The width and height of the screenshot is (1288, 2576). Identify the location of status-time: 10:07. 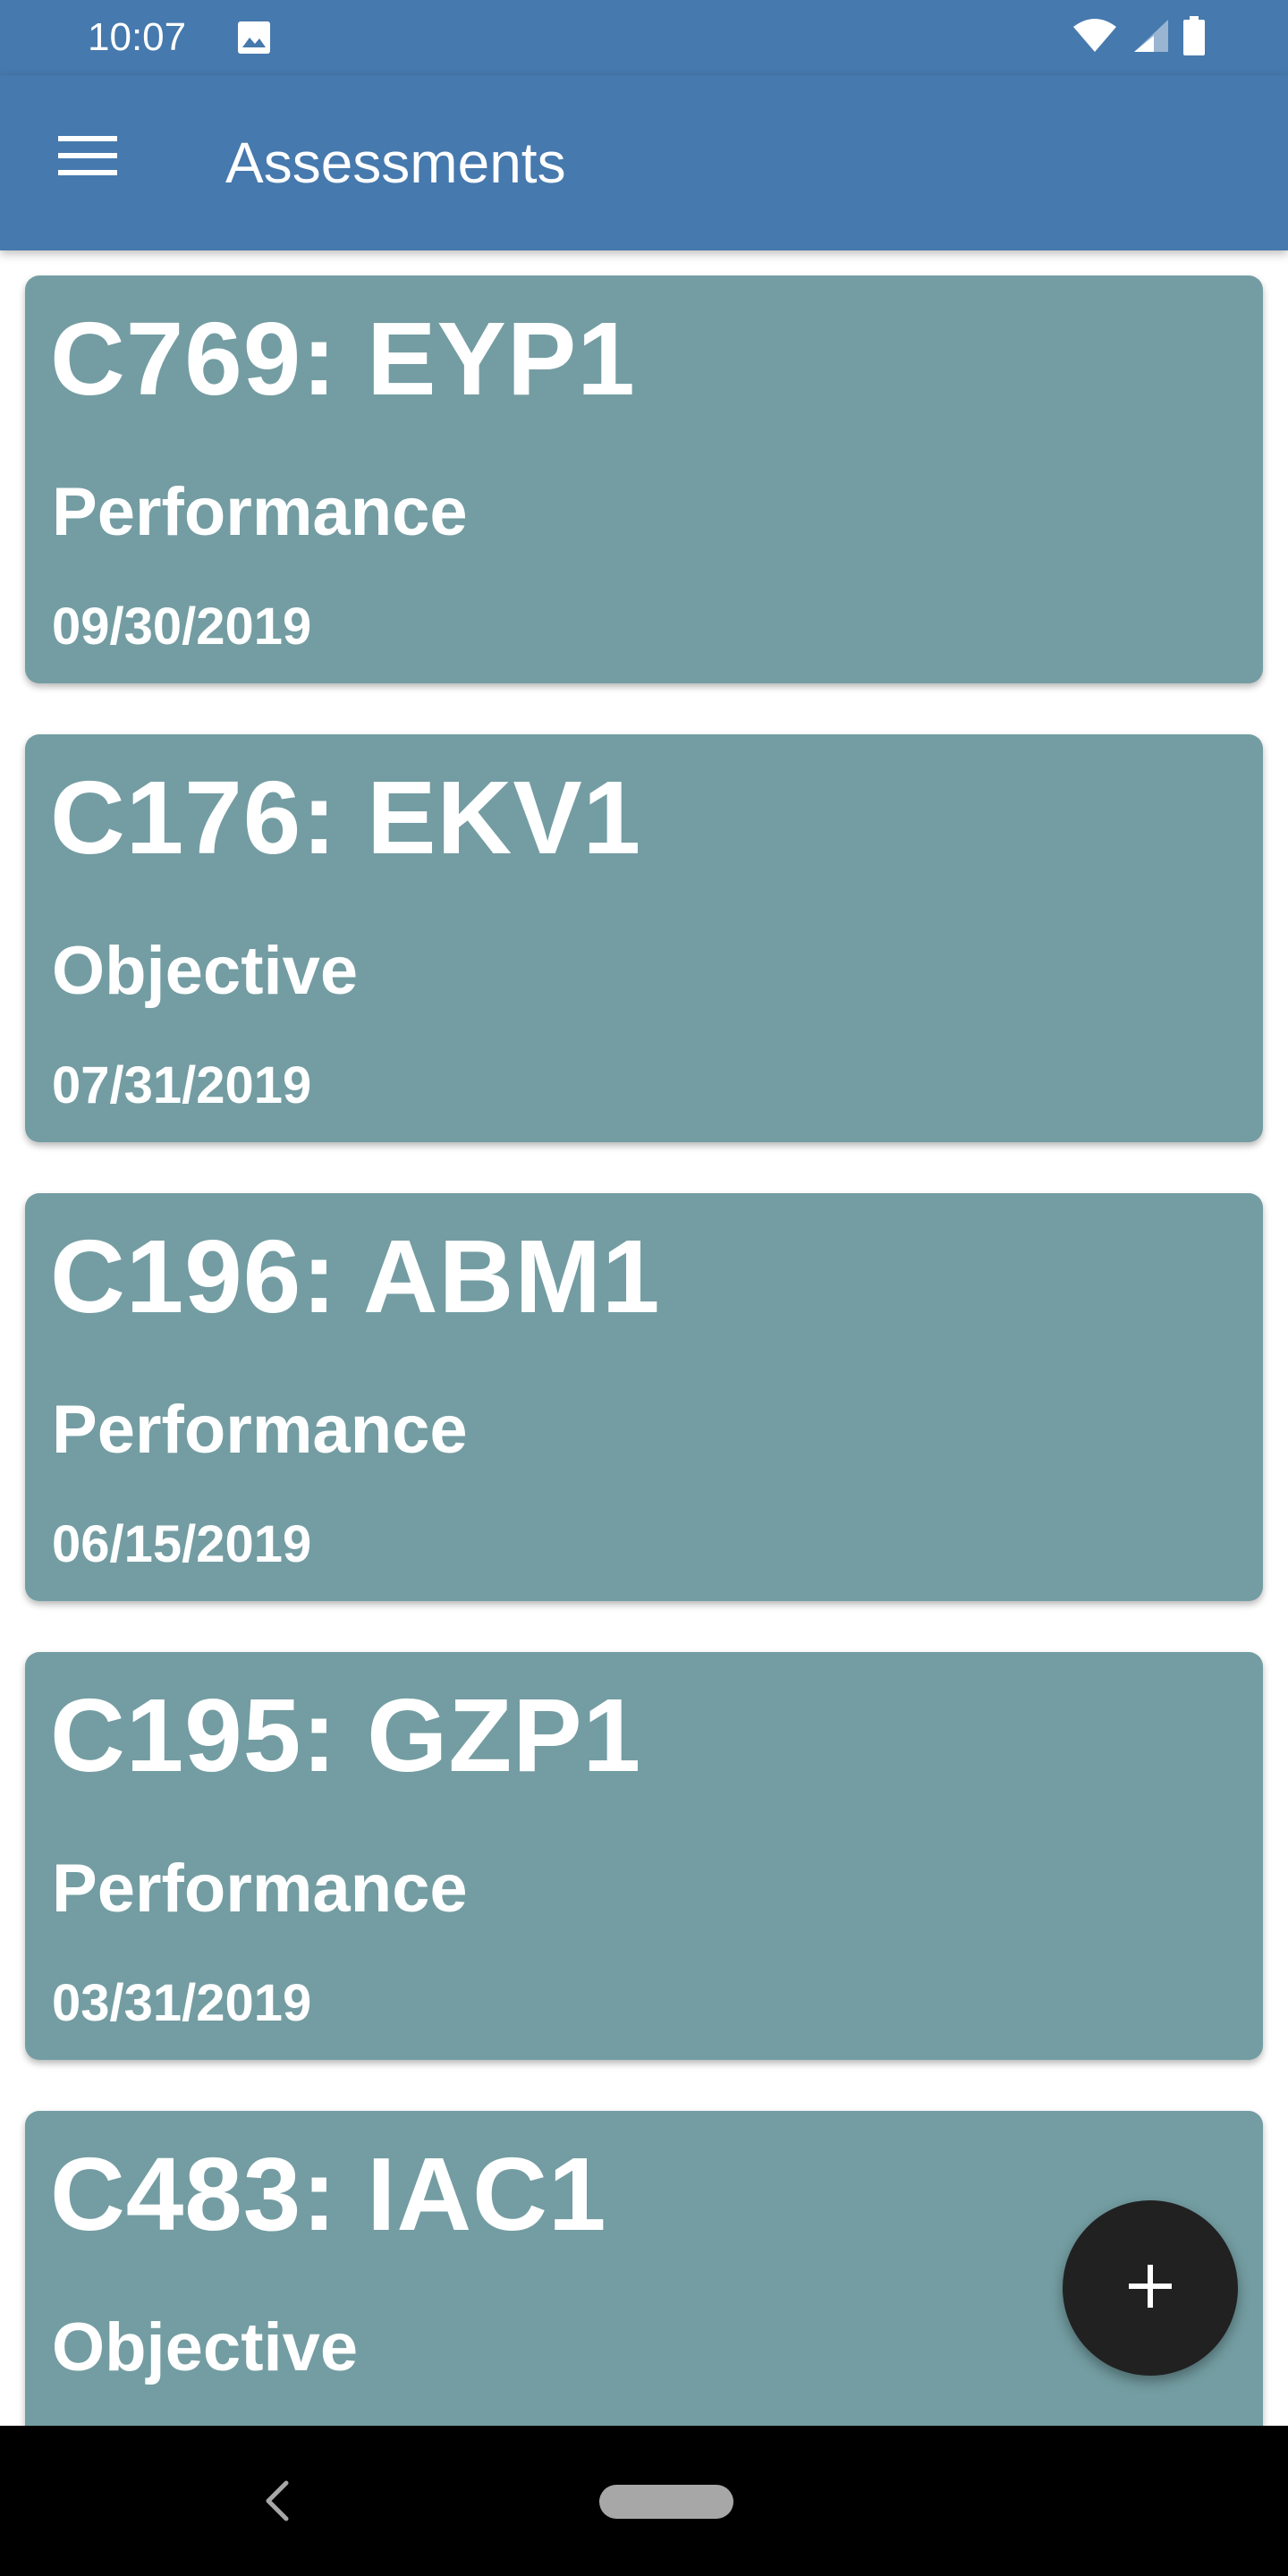
(137, 37).